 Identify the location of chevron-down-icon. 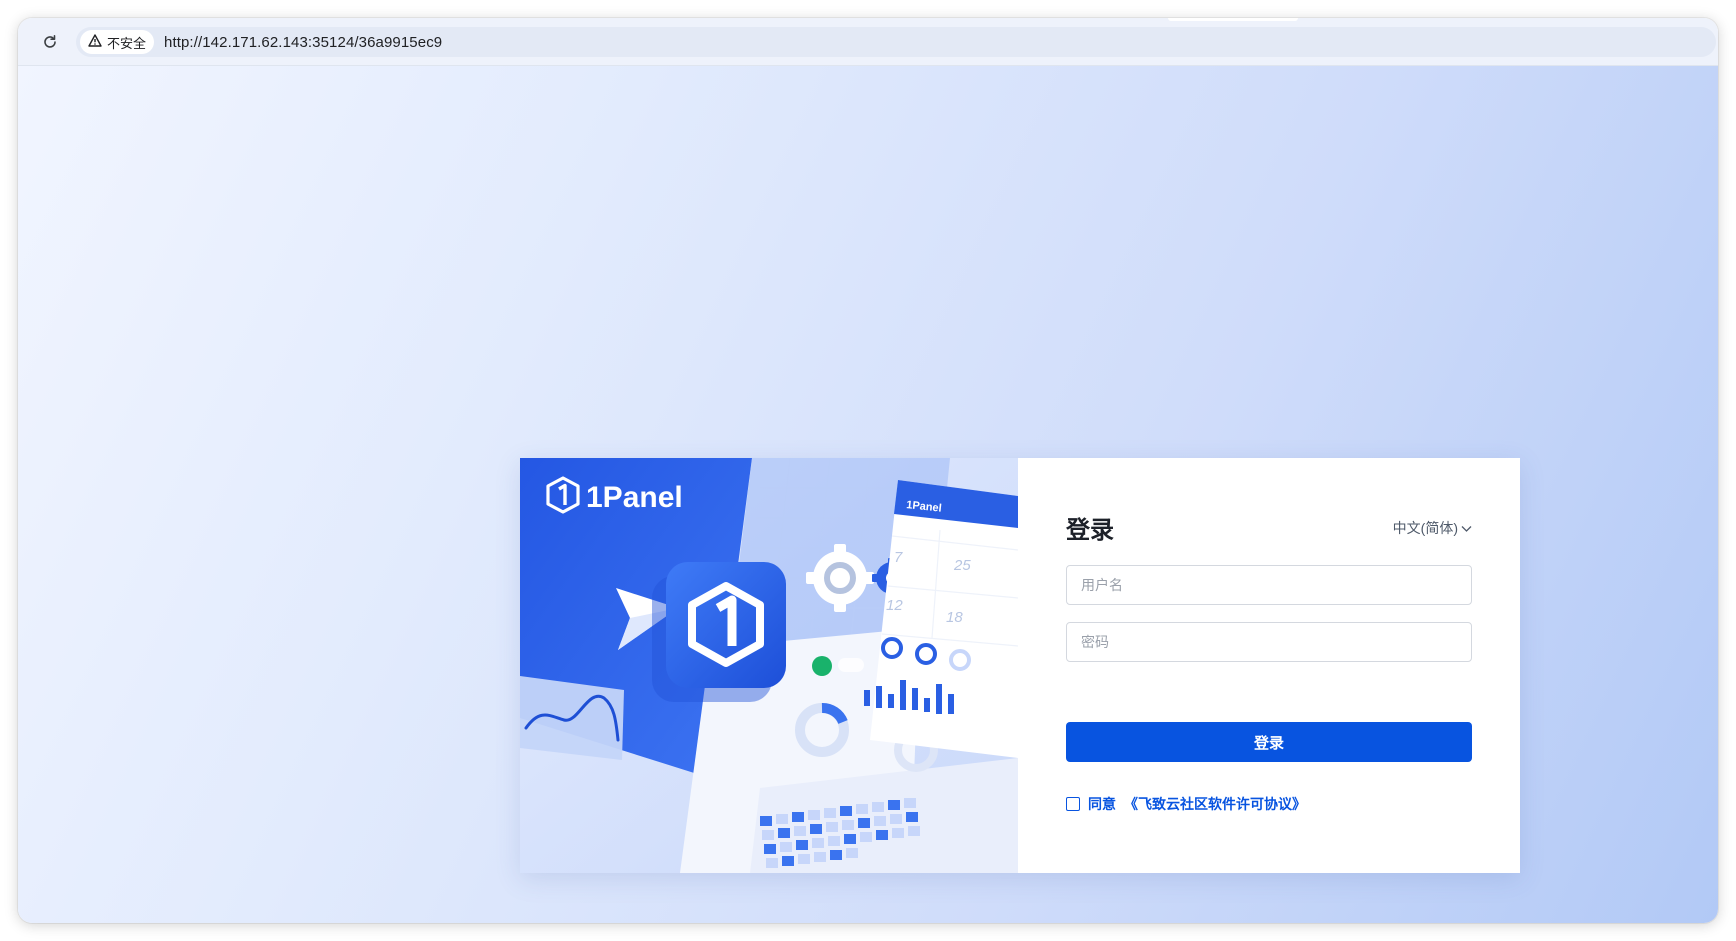
(1466, 528).